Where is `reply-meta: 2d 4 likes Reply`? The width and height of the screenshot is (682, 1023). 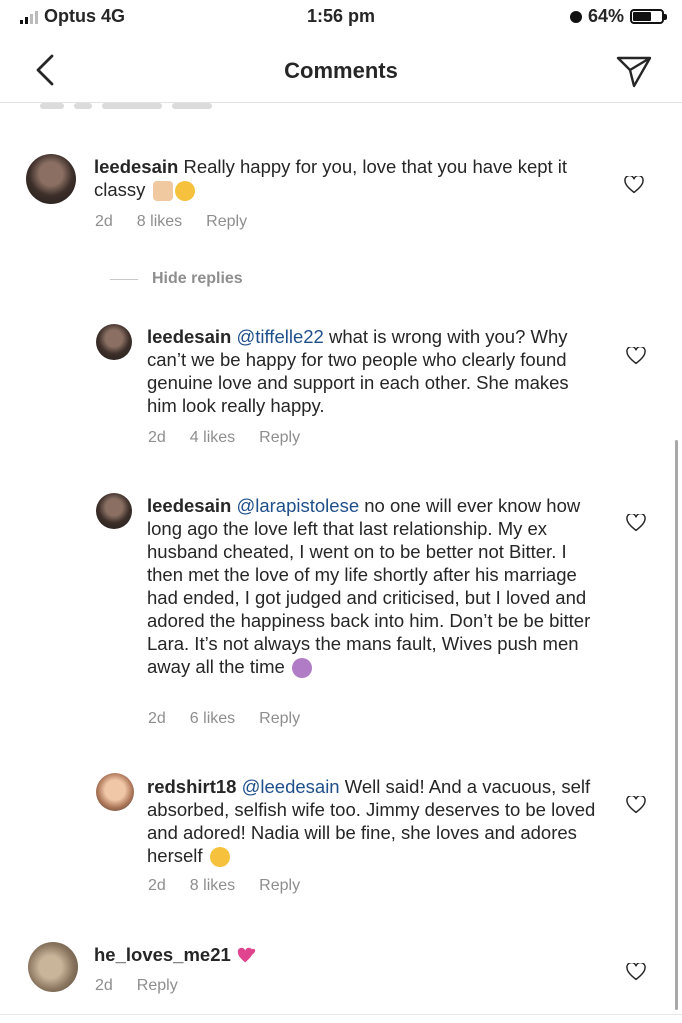
reply-meta: 2d 4 likes Reply is located at coordinates (224, 438).